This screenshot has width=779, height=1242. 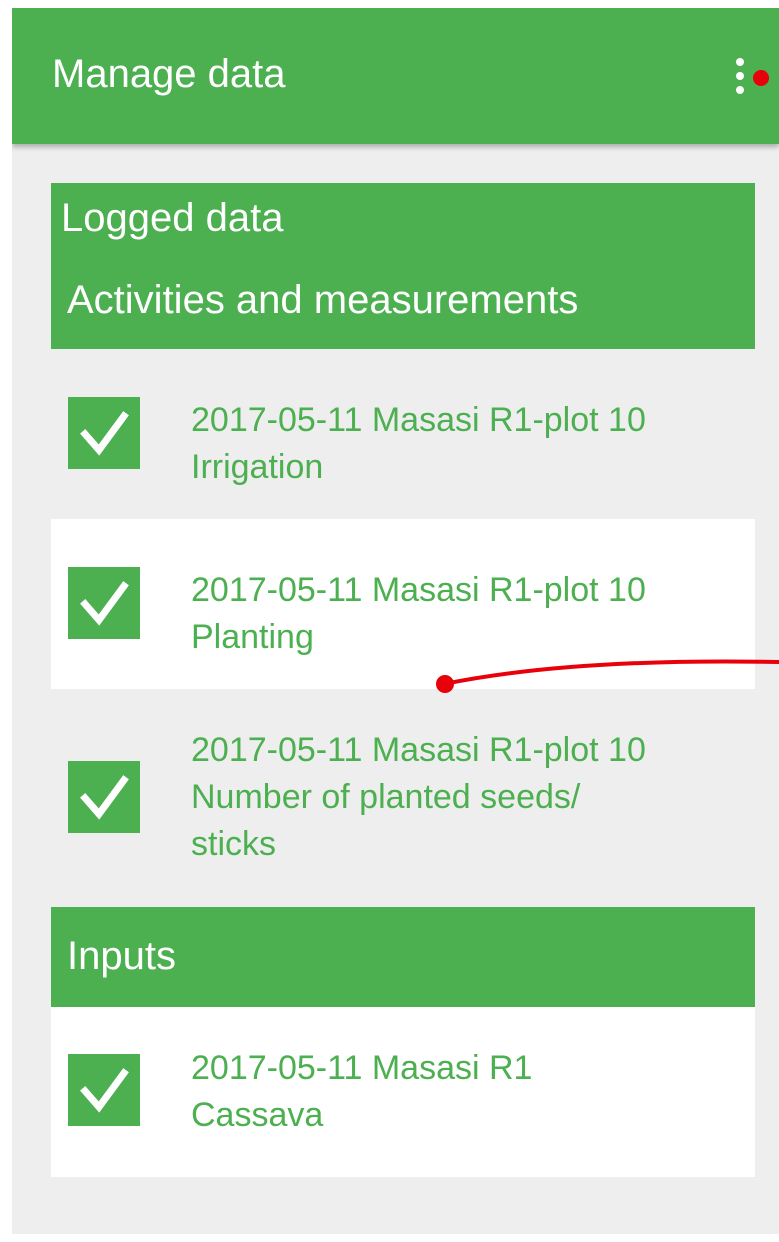 I want to click on more-vert-icon, so click(x=739, y=76).